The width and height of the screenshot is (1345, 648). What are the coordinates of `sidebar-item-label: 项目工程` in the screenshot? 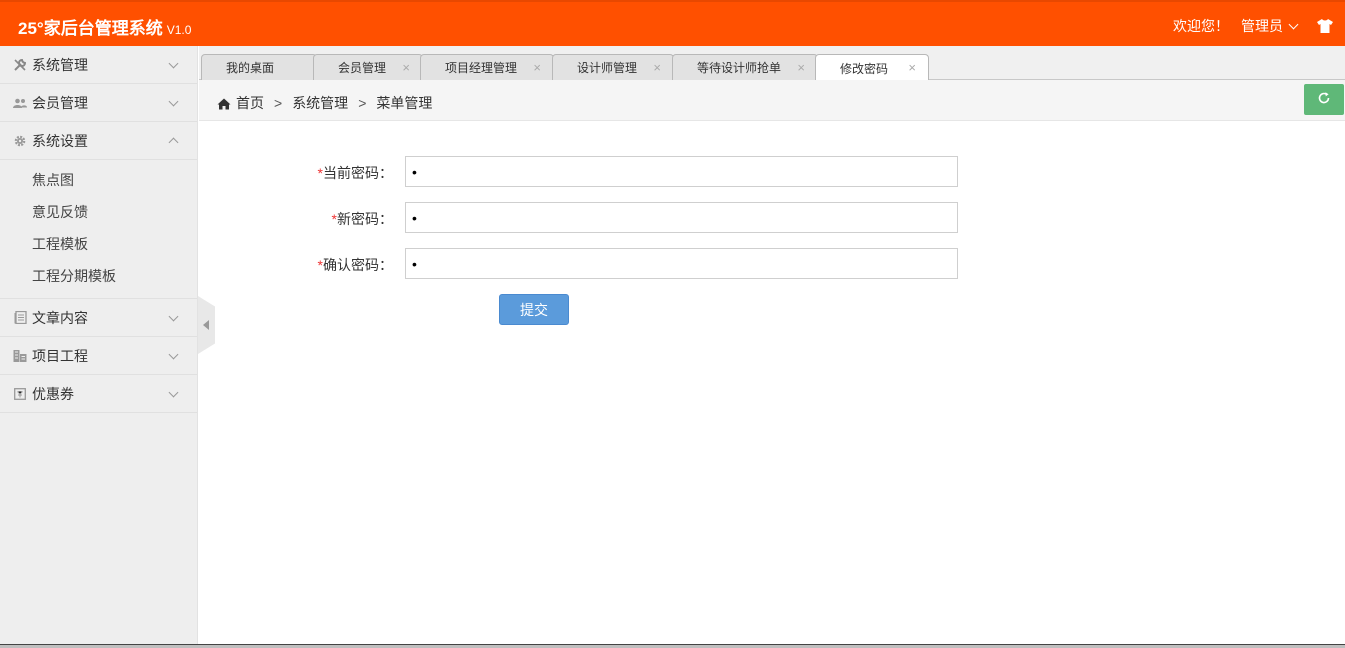 It's located at (60, 355).